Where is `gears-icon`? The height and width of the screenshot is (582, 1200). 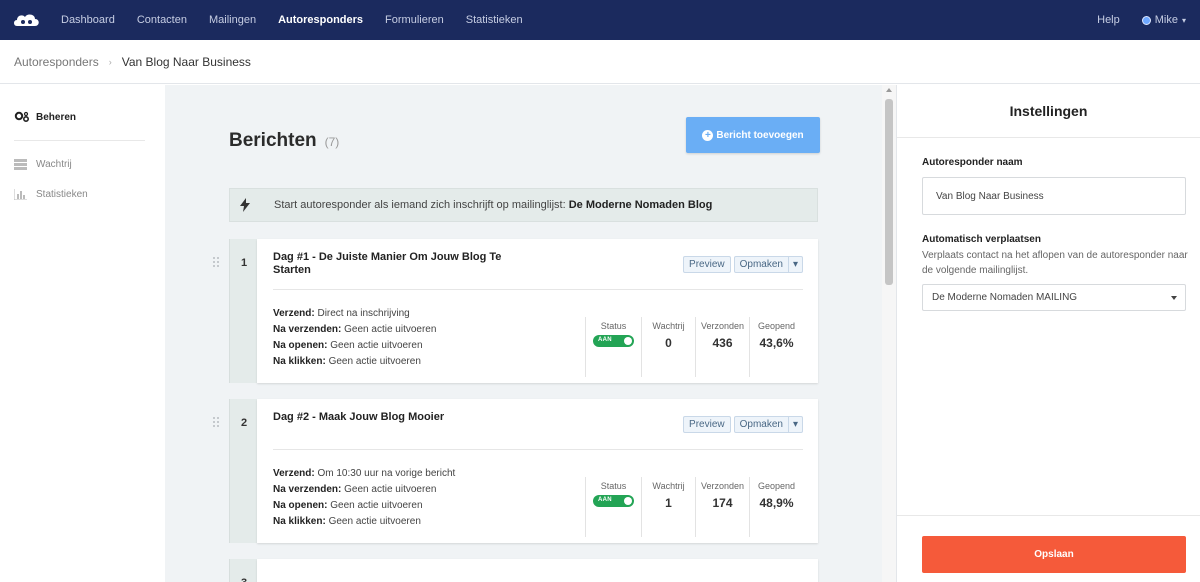 gears-icon is located at coordinates (22, 117).